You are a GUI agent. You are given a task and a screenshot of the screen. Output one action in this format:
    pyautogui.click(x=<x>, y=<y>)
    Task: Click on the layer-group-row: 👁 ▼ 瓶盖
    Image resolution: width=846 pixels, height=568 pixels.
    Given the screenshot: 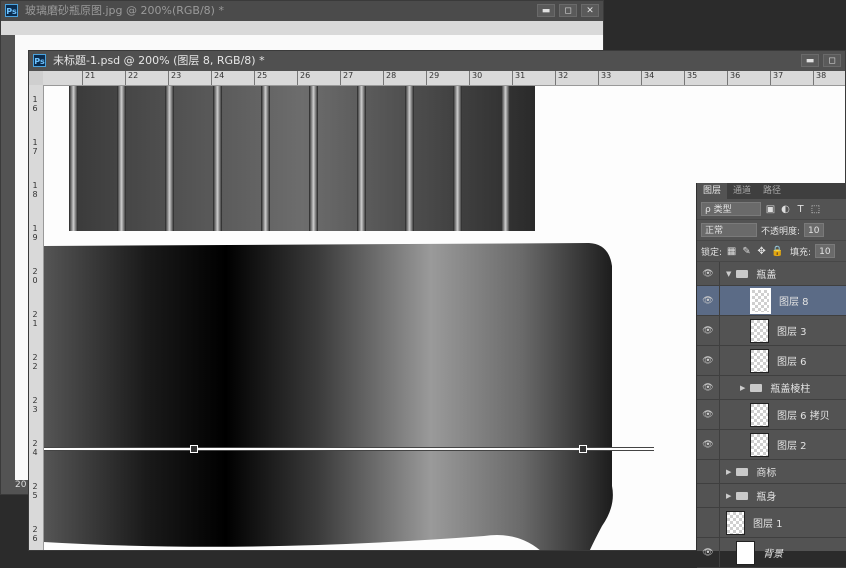 What is the action you would take?
    pyautogui.click(x=771, y=274)
    